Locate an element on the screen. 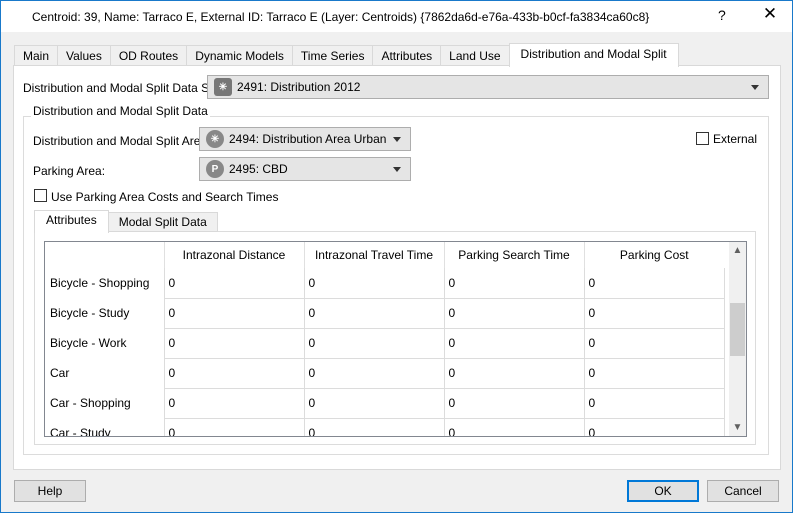 The width and height of the screenshot is (793, 513). column-header: Parking Search Time is located at coordinates (514, 255).